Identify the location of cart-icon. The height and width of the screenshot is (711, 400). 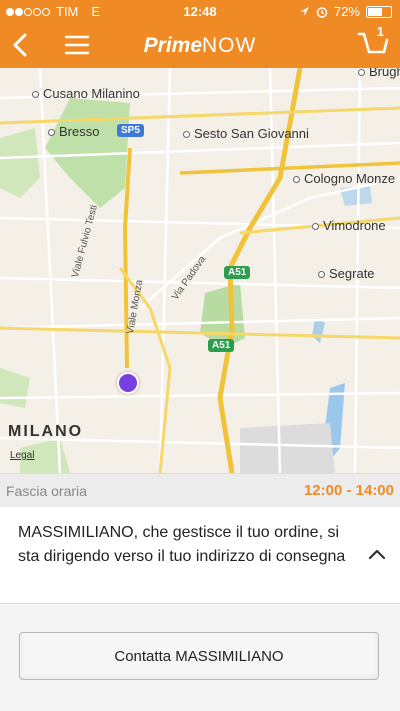
(373, 44).